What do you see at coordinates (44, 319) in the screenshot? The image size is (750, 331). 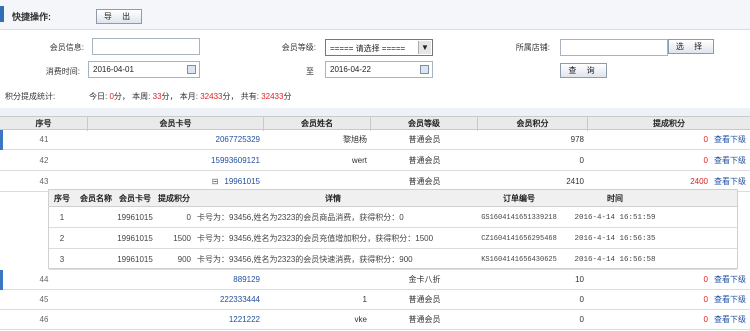 I see `row-no: 46` at bounding box center [44, 319].